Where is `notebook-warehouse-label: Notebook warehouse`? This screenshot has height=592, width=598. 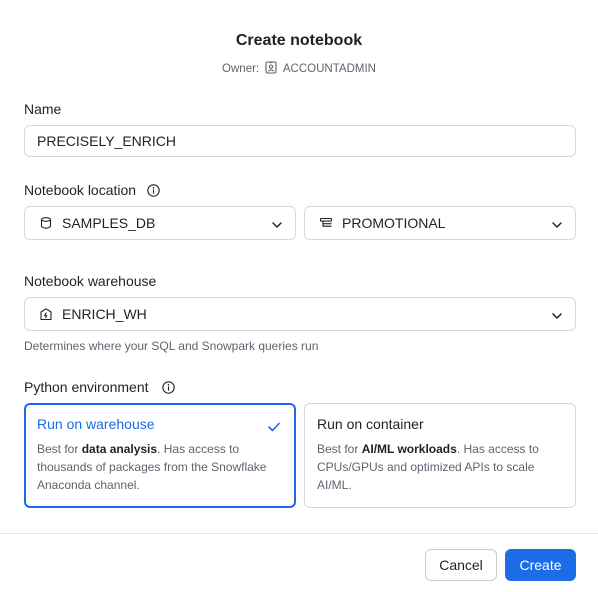 notebook-warehouse-label: Notebook warehouse is located at coordinates (90, 281).